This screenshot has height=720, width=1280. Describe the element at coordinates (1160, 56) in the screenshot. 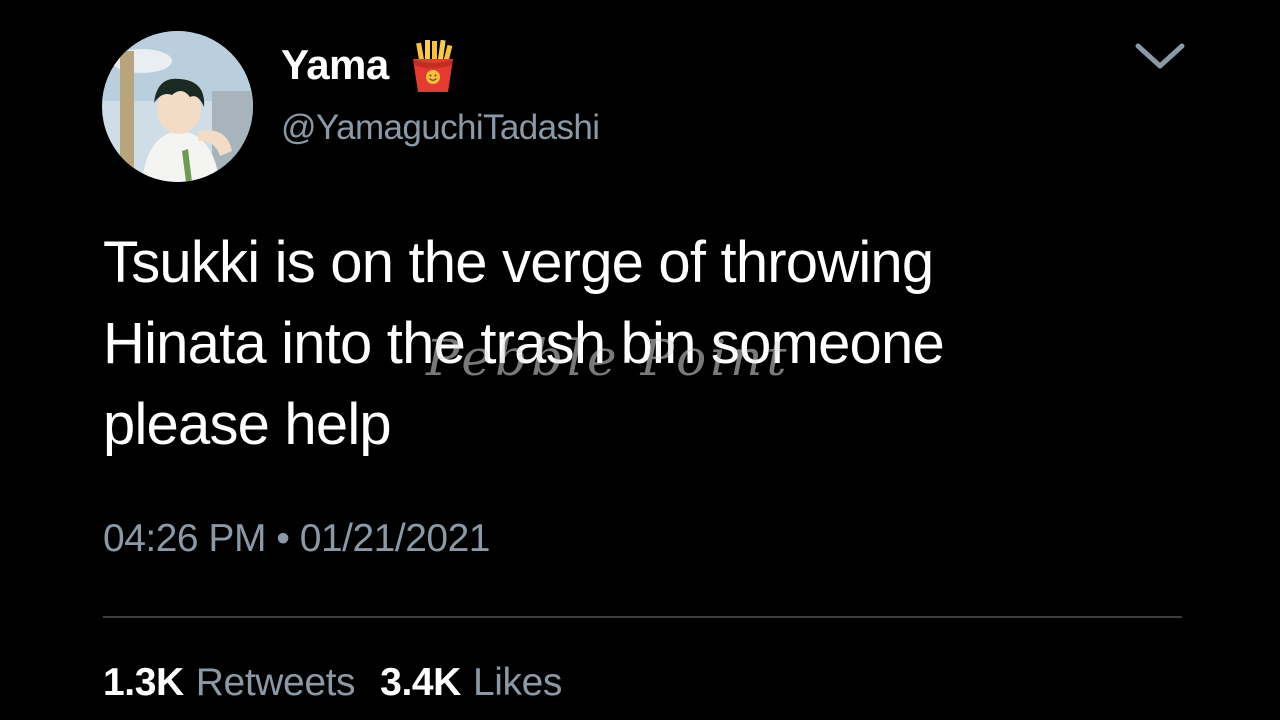

I see `chevron-down-icon` at that location.